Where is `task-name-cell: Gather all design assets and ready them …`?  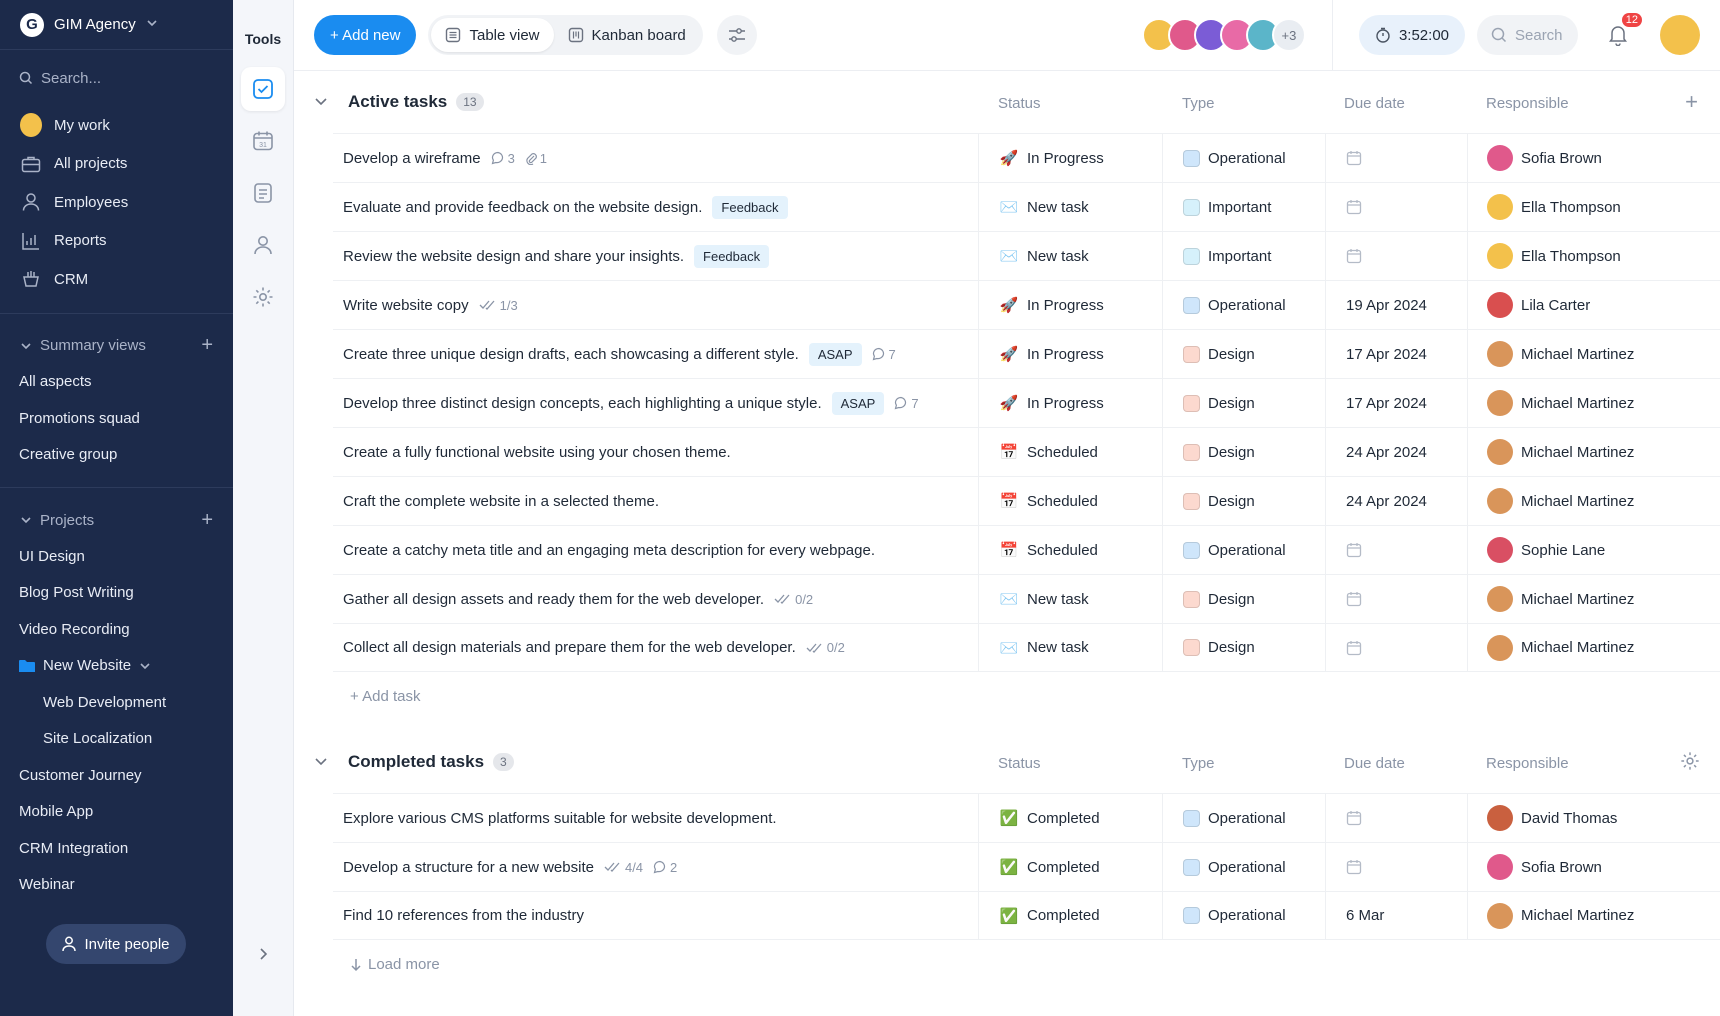 task-name-cell: Gather all design assets and ready them … is located at coordinates (656, 599).